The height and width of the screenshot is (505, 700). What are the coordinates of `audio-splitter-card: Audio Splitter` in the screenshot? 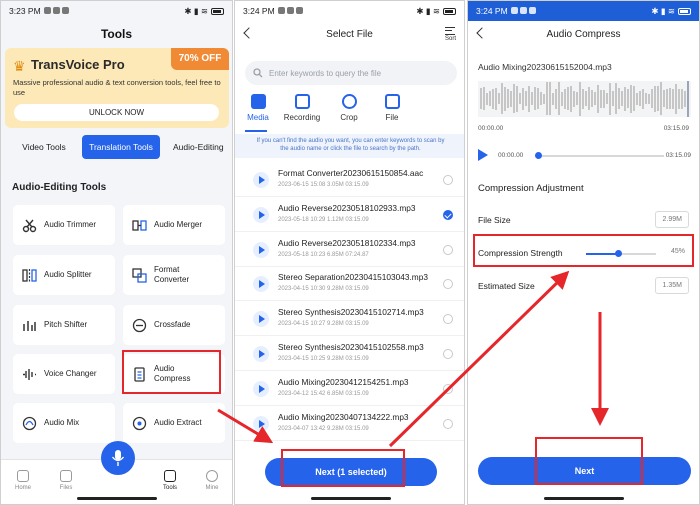 It's located at (64, 275).